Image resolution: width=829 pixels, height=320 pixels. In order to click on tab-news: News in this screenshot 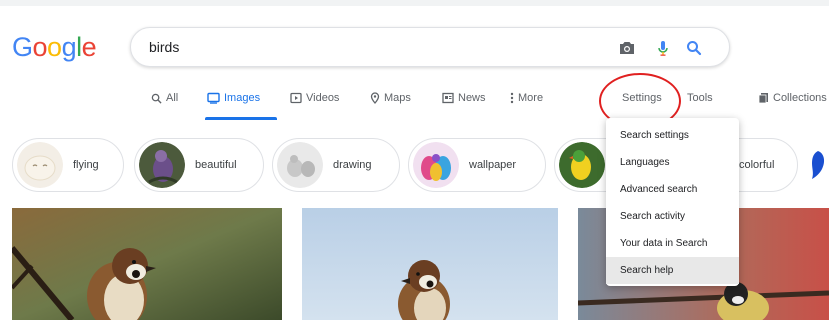, I will do `click(464, 98)`.